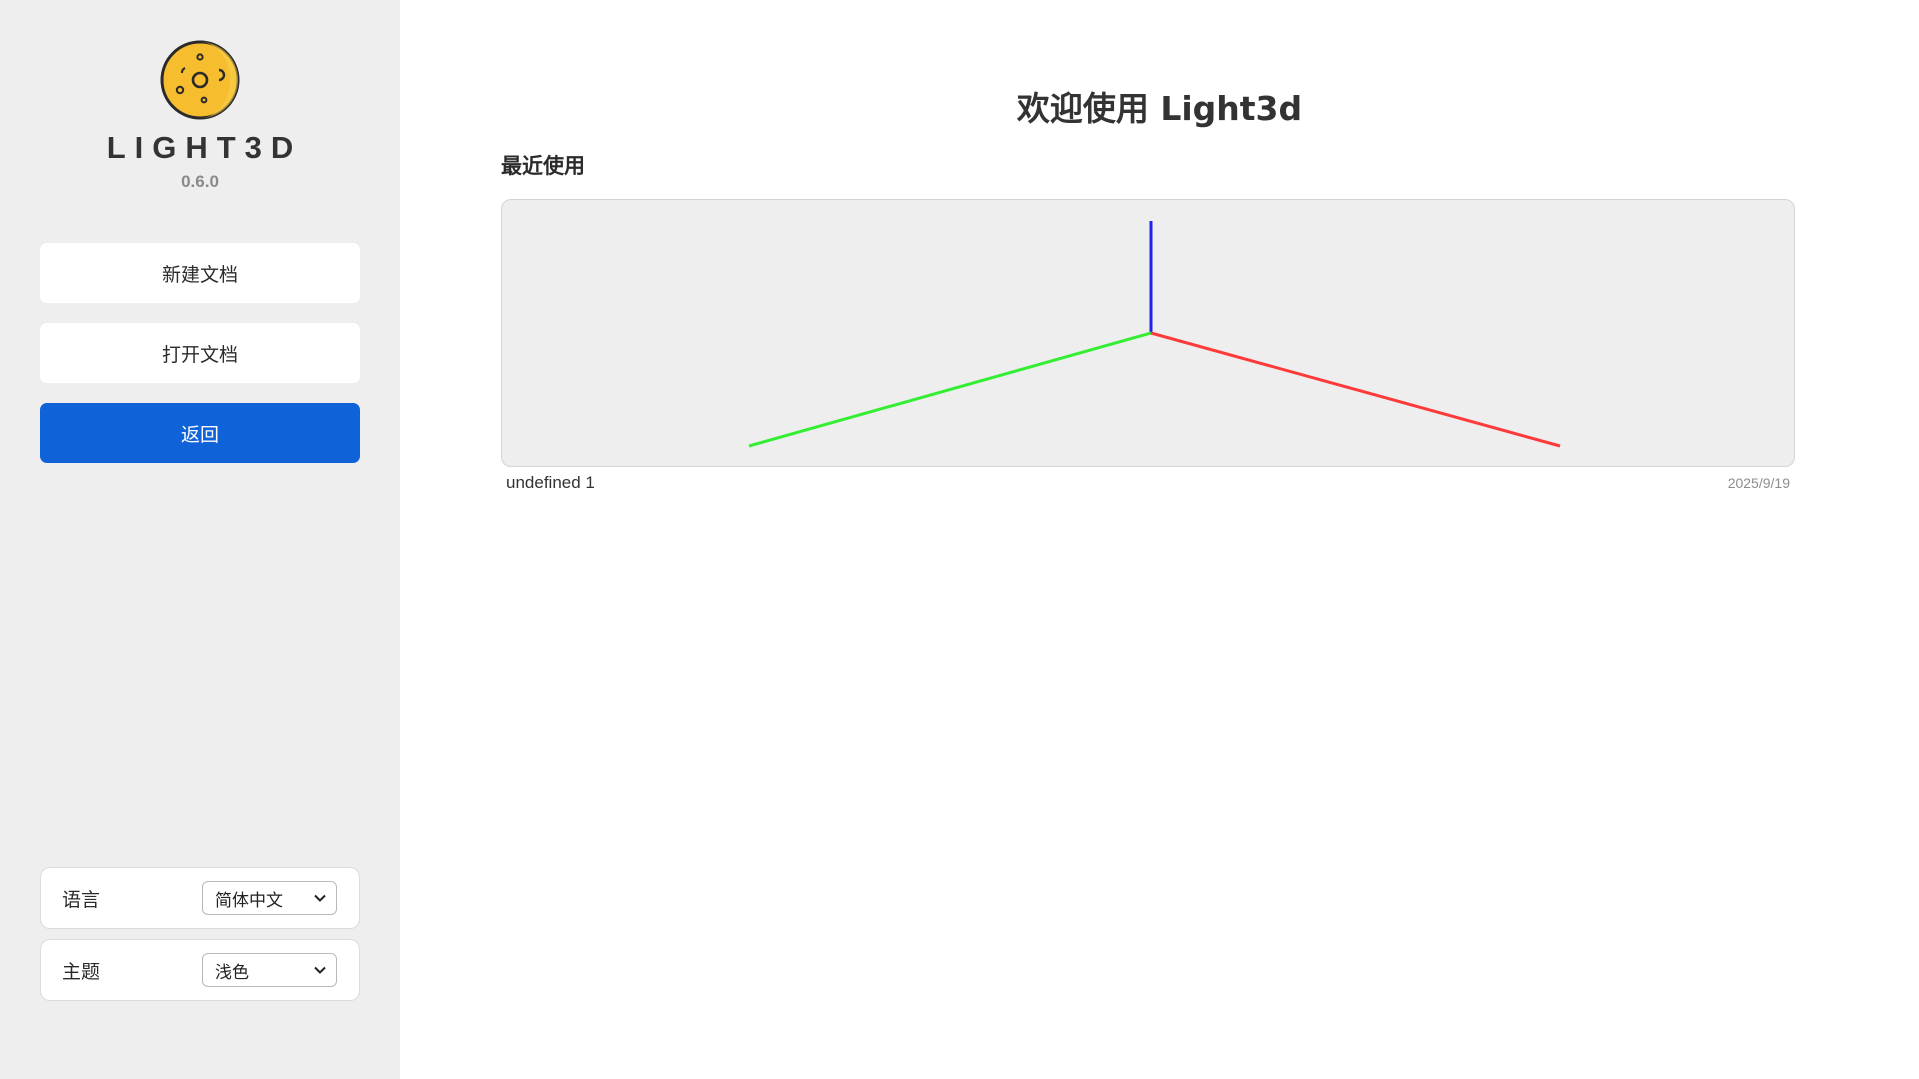 The height and width of the screenshot is (1079, 1919). I want to click on app-version: 0.6.0, so click(200, 181).